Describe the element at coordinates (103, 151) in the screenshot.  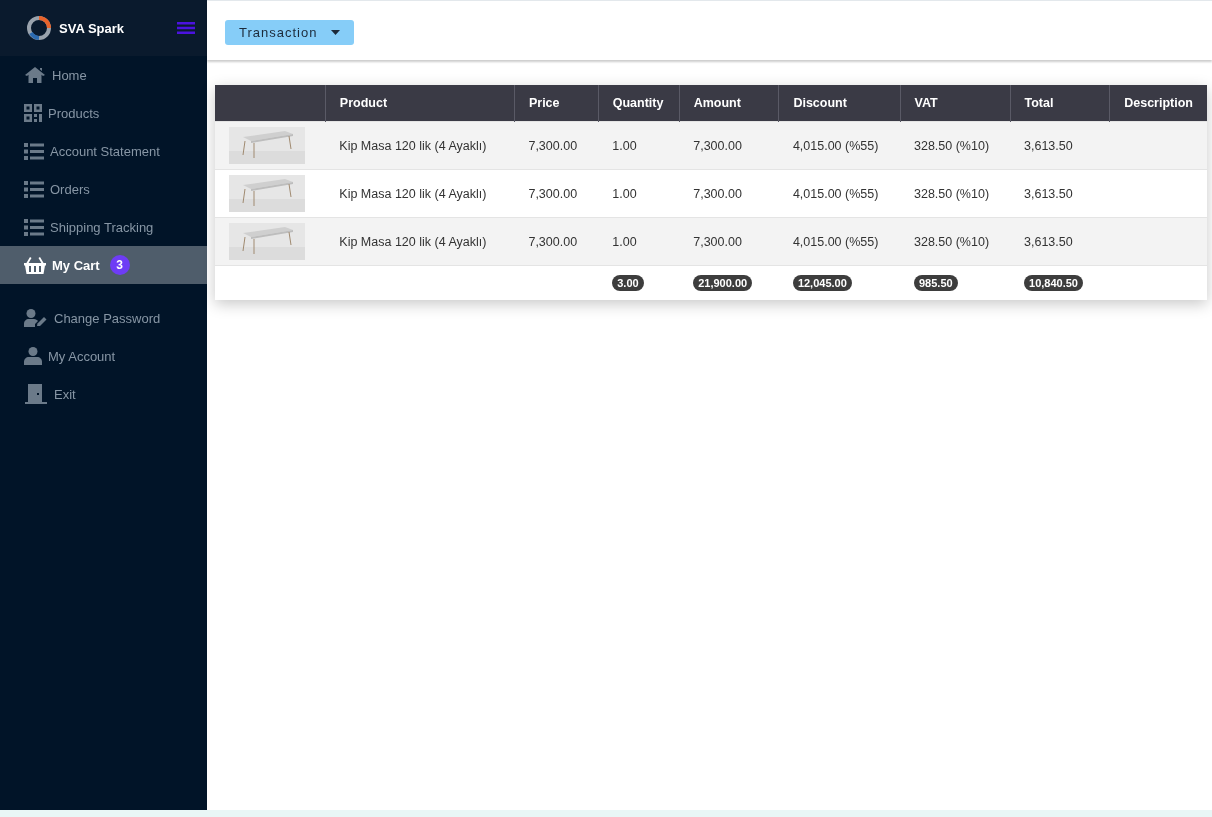
I see `sidebar-item: Account Statement` at that location.